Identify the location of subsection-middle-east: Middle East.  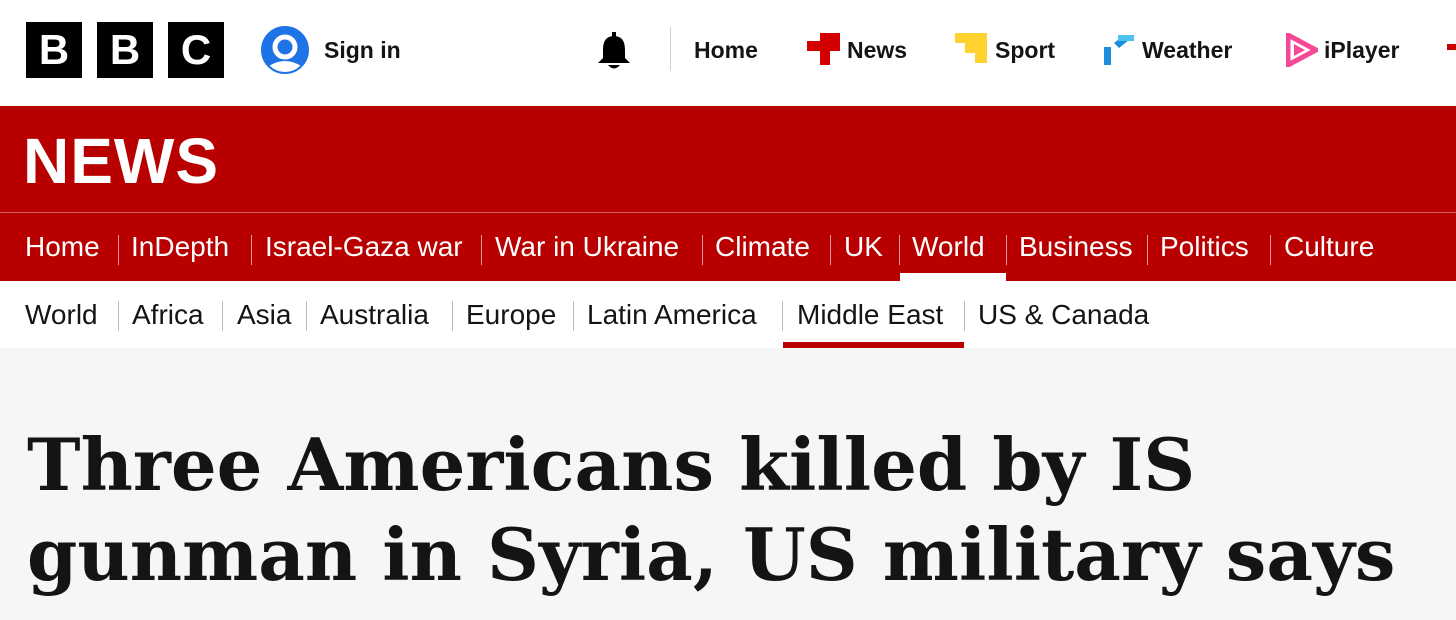
(870, 315).